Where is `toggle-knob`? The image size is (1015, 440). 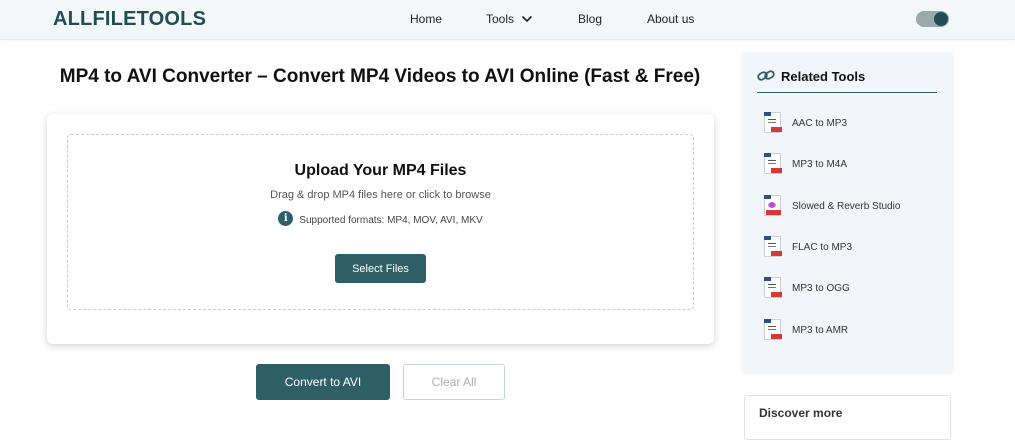 toggle-knob is located at coordinates (941, 19).